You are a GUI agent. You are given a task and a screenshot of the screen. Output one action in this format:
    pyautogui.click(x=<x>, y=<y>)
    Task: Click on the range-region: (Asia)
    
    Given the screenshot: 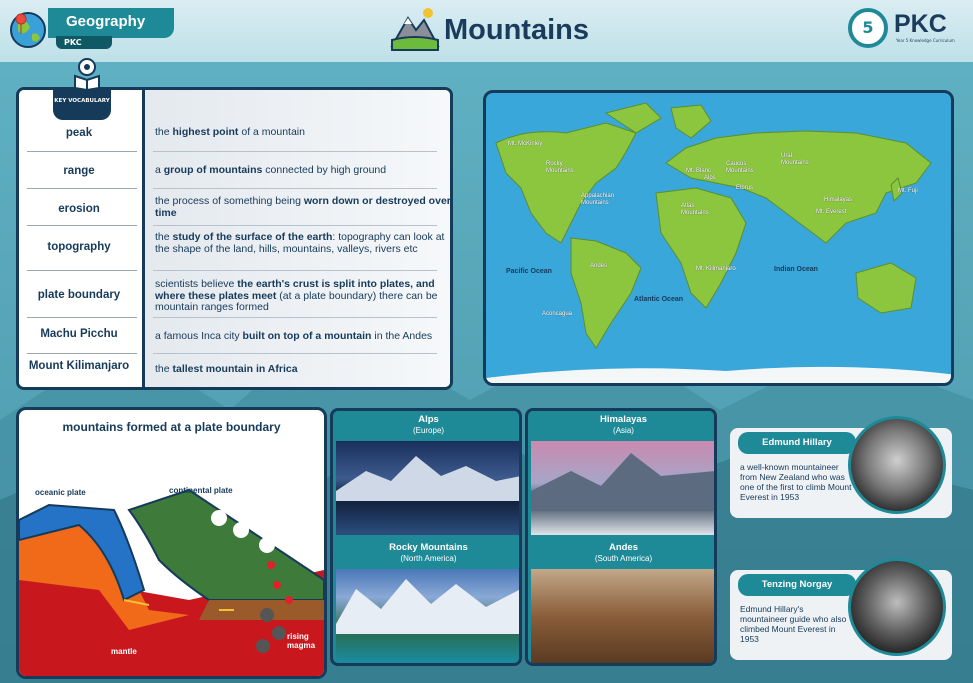 What is the action you would take?
    pyautogui.click(x=623, y=430)
    